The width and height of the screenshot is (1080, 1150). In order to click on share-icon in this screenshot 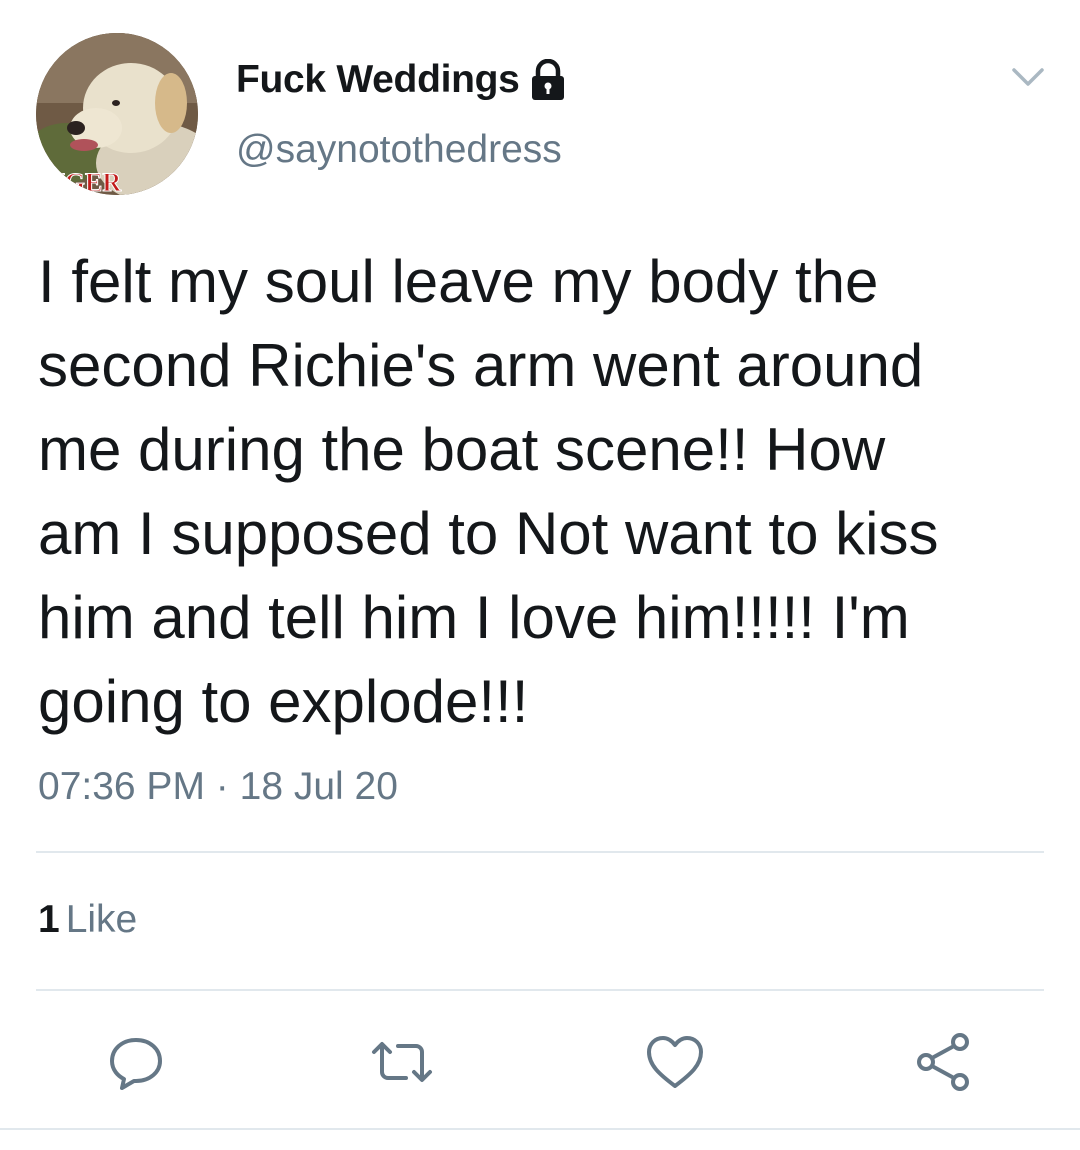, I will do `click(944, 1062)`.